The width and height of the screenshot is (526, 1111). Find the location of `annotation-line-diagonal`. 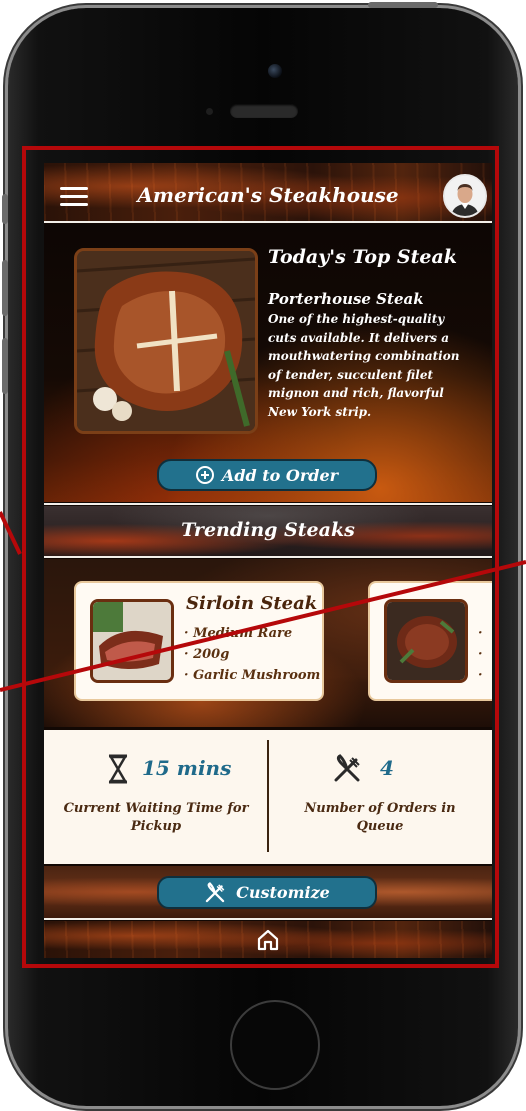

annotation-line-diagonal is located at coordinates (263, 626).